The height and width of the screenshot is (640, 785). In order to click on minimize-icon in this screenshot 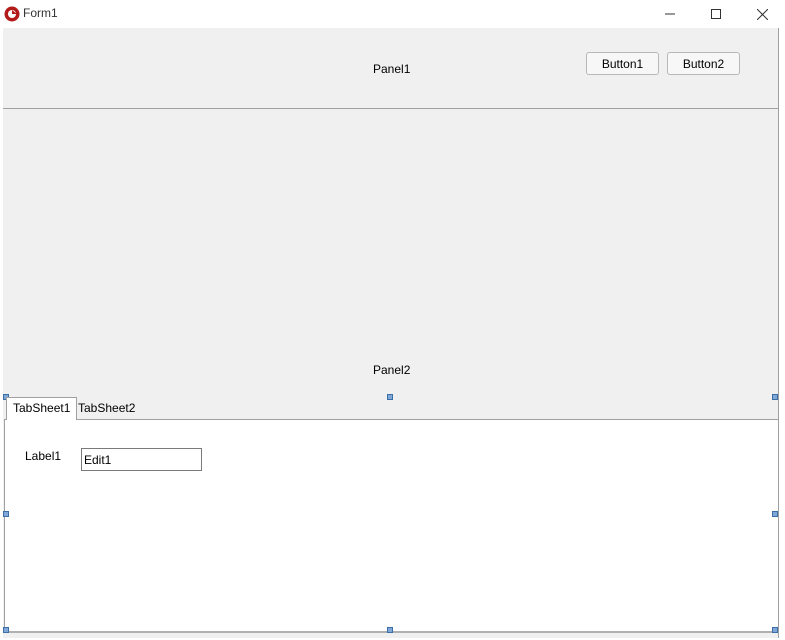, I will do `click(670, 14)`.